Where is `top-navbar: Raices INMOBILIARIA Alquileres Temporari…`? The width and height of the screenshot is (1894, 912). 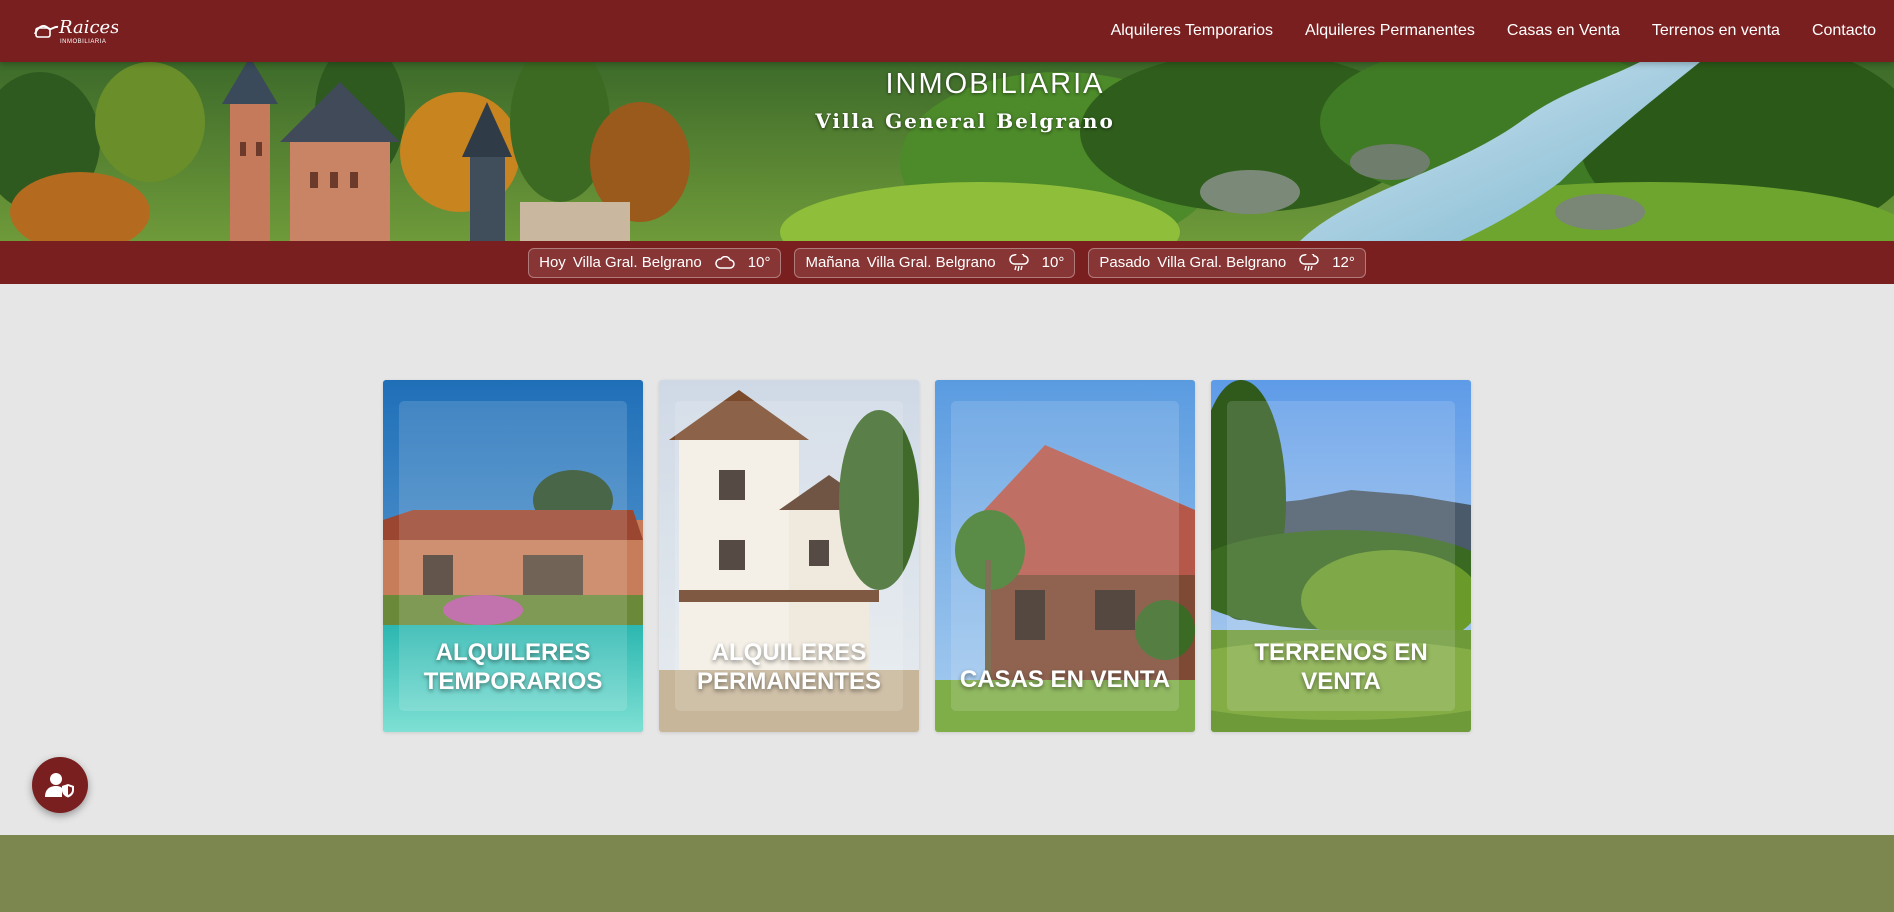 top-navbar: Raices INMOBILIARIA Alquileres Temporari… is located at coordinates (947, 31).